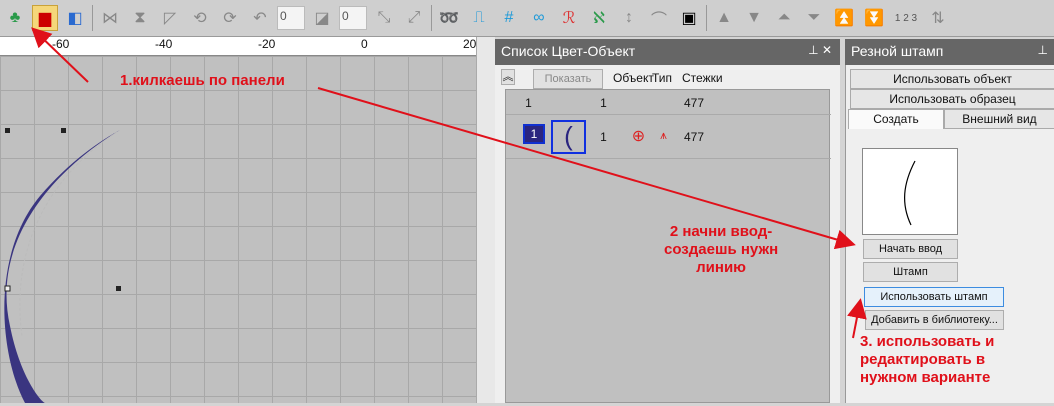 The image size is (1054, 406). What do you see at coordinates (202, 80) in the screenshot?
I see `annotation-step1: 1.килкаешь по панели` at bounding box center [202, 80].